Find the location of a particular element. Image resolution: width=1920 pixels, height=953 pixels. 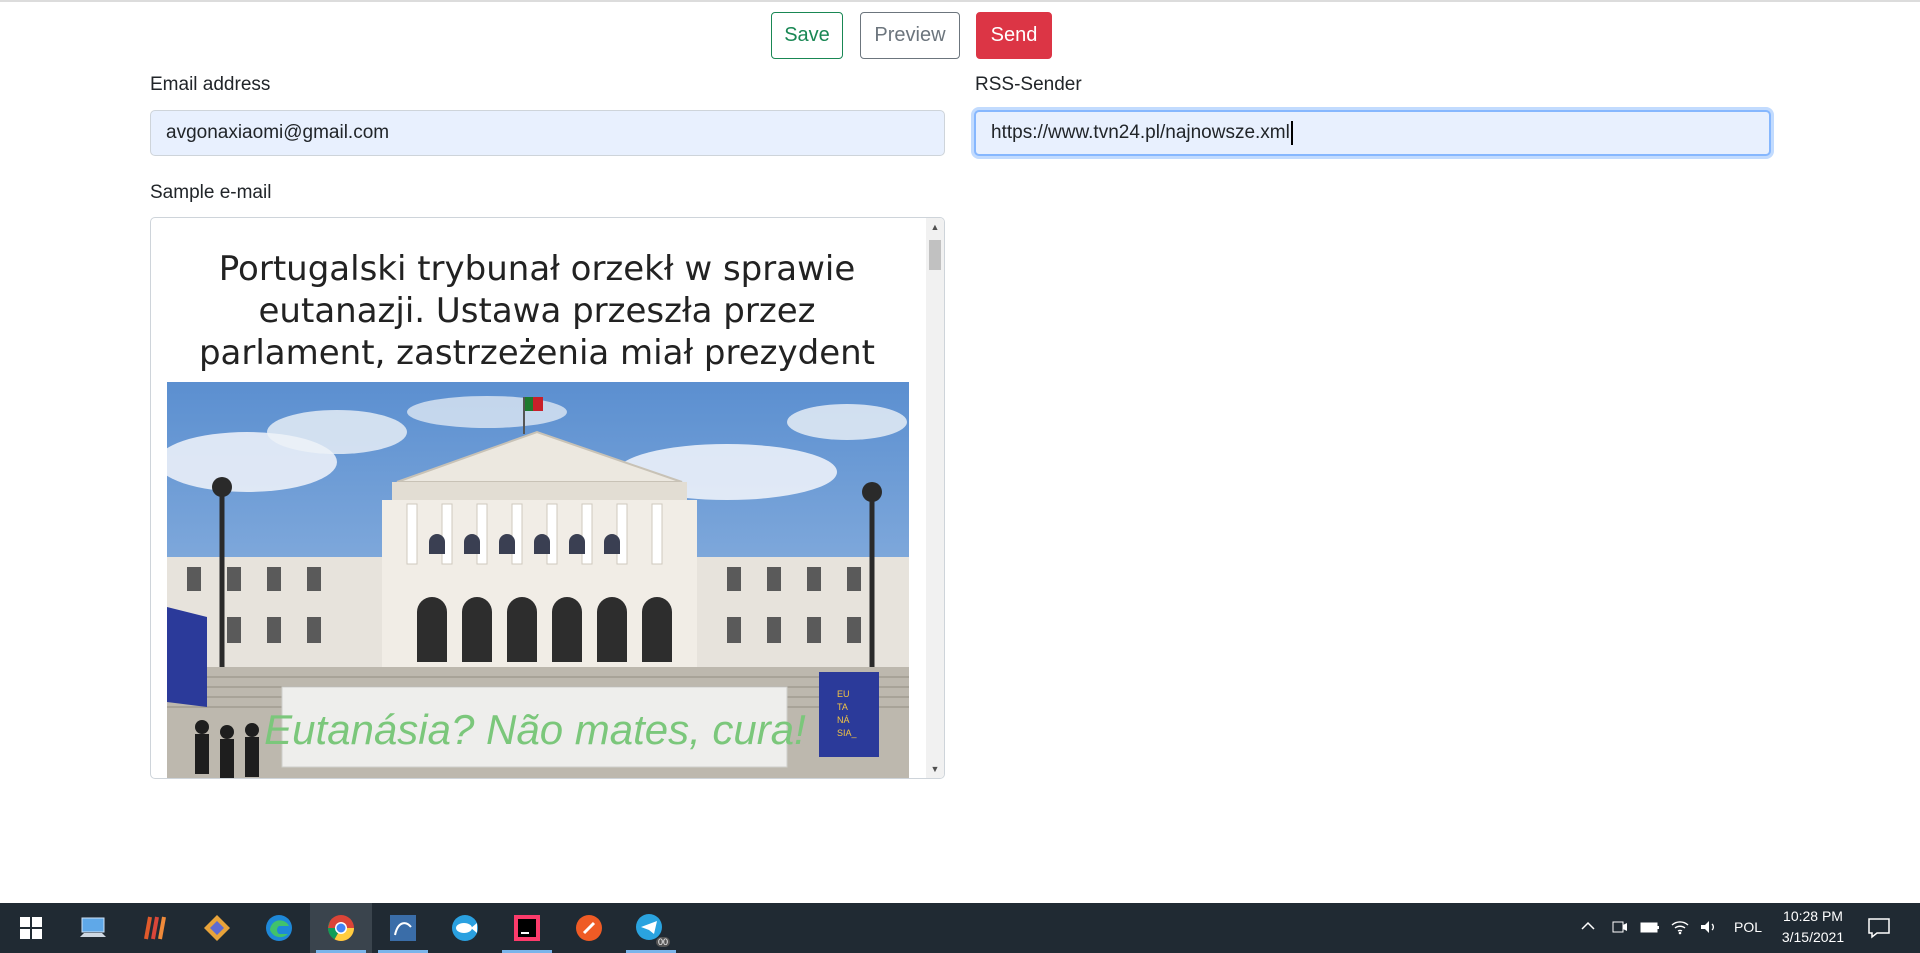

send-button: Send is located at coordinates (1014, 35).